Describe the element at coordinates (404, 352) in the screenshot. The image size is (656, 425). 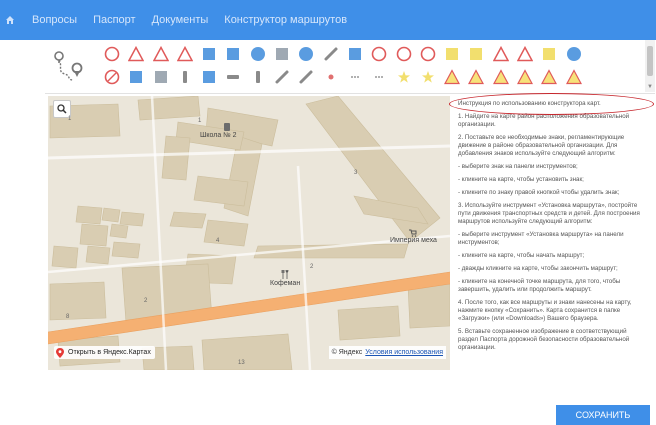
I see `terms-link: Условия использования` at that location.